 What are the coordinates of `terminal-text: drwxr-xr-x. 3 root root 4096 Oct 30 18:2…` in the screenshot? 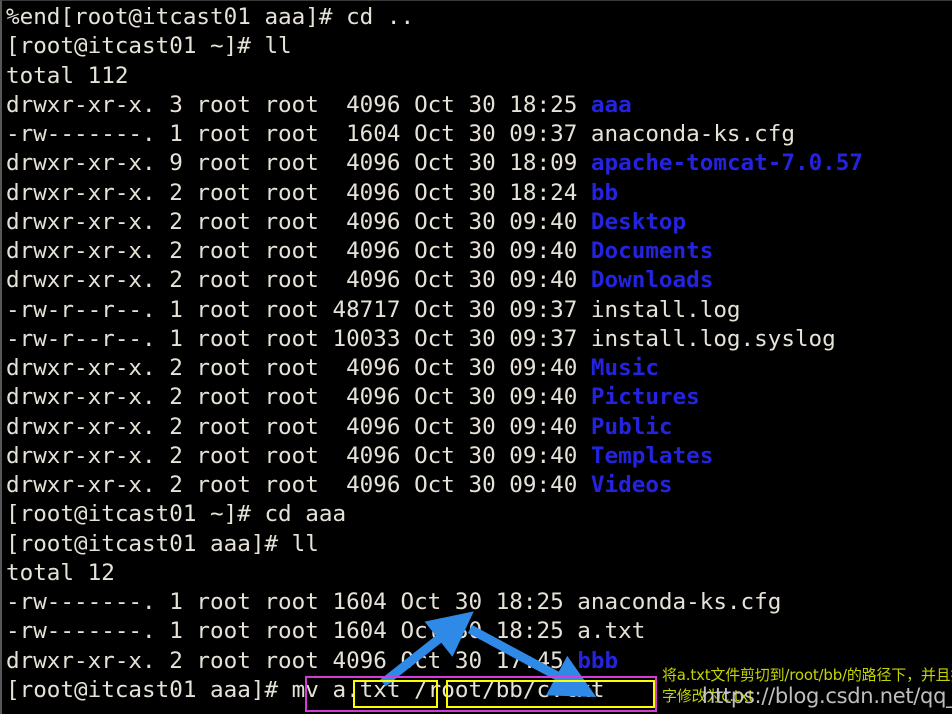 It's located at (298, 104).